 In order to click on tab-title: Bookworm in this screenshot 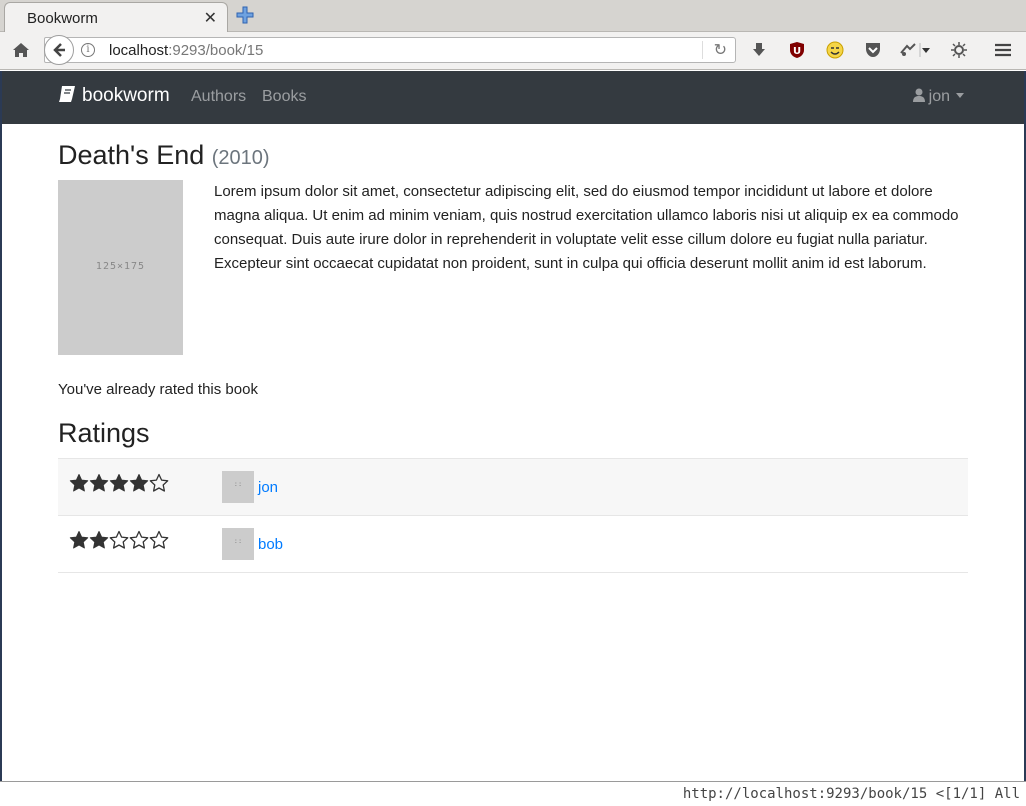, I will do `click(62, 18)`.